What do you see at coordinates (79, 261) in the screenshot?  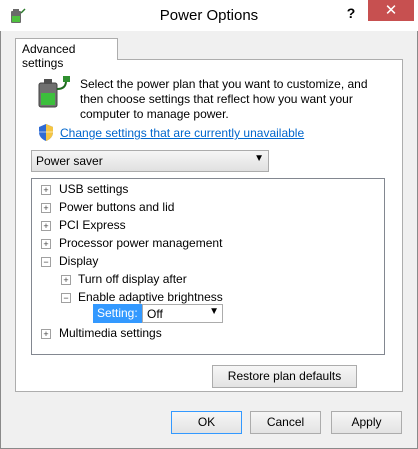 I see `tree-node-label: Display` at bounding box center [79, 261].